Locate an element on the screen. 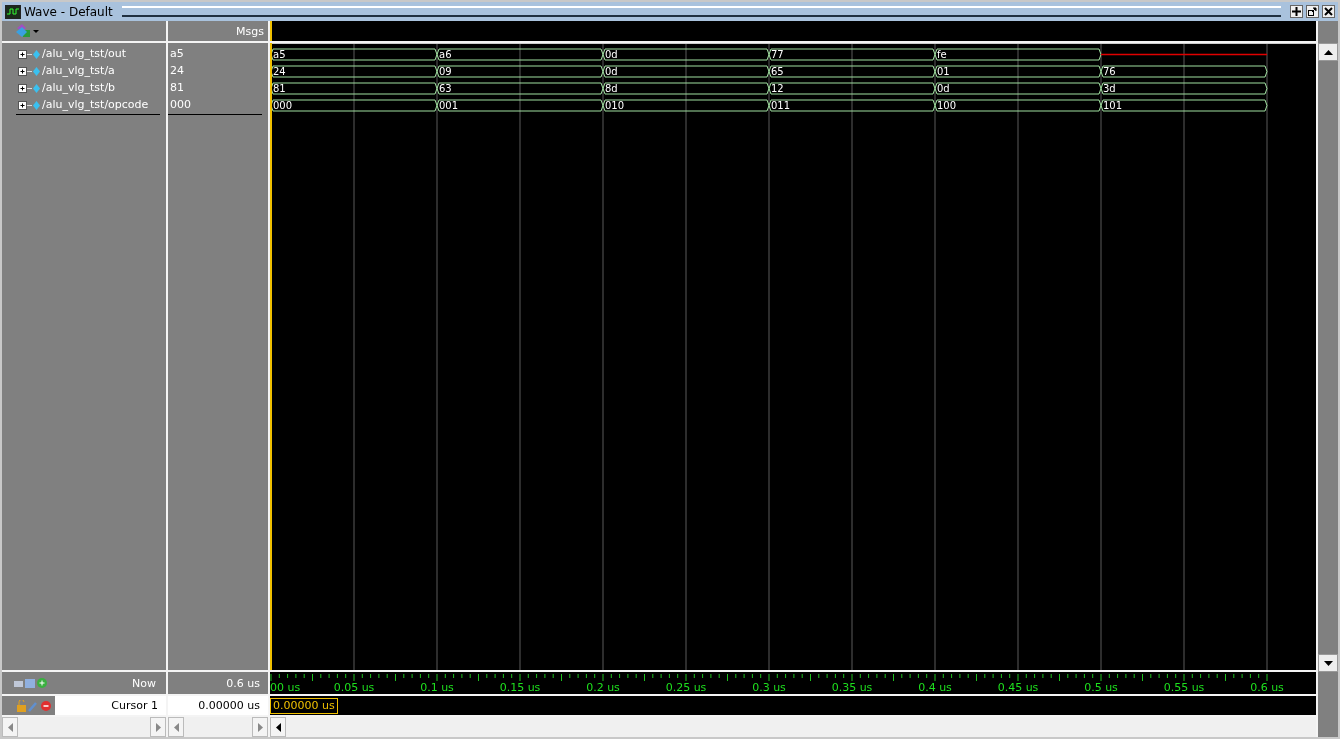  signal-value: a5 is located at coordinates (177, 53).